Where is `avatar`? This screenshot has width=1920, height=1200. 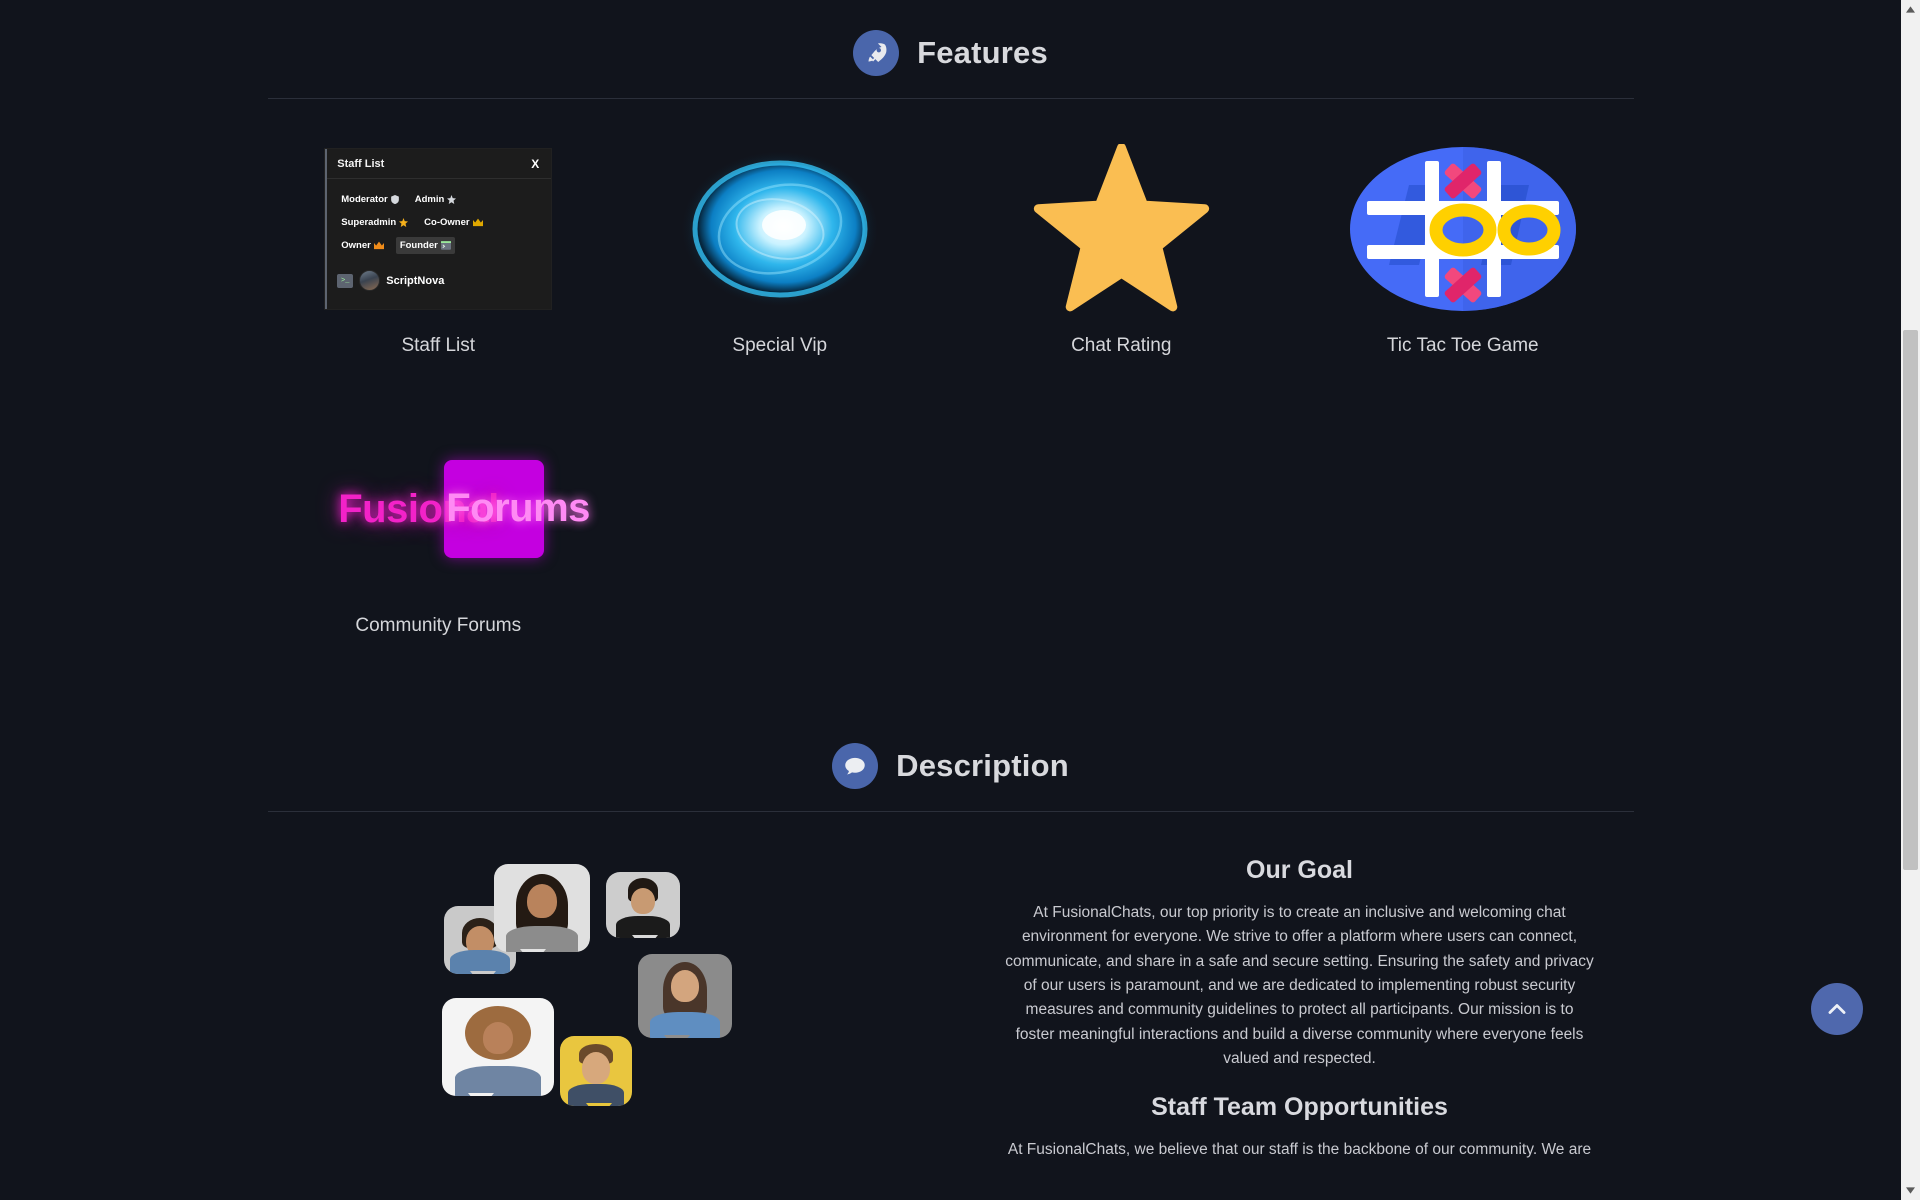
avatar is located at coordinates (370, 280).